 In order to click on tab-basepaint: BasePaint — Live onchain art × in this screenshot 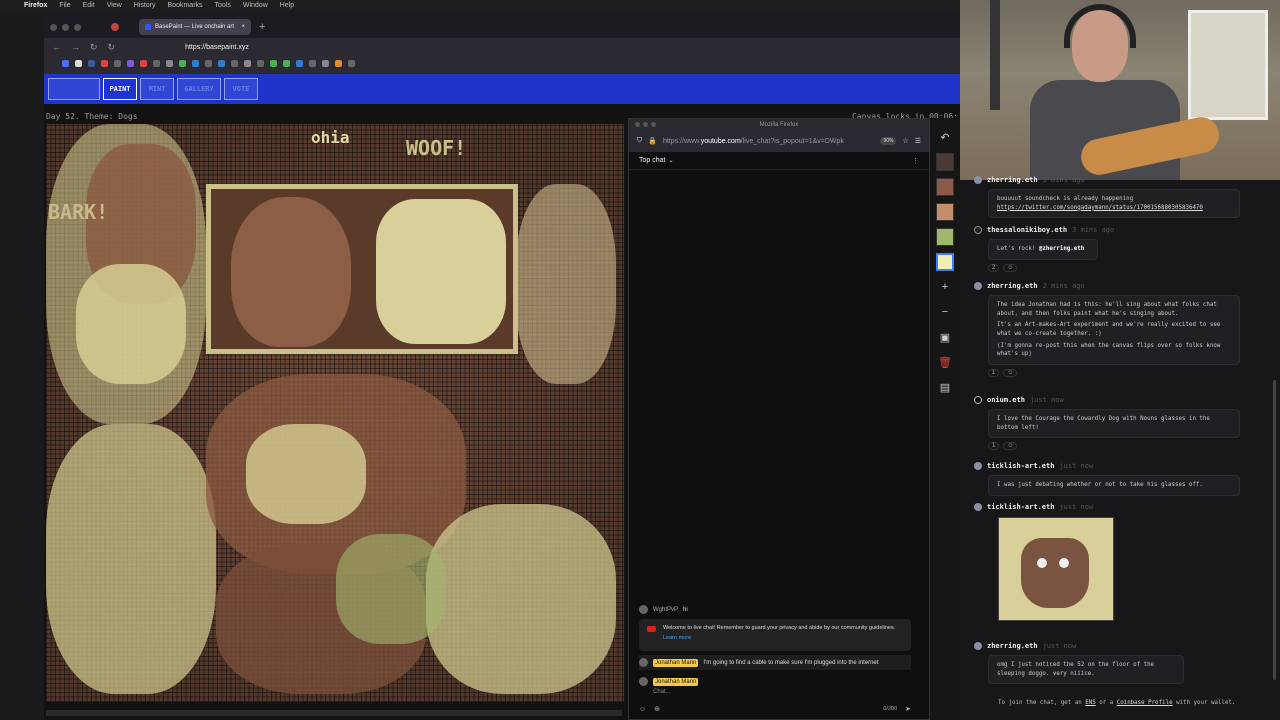, I will do `click(195, 27)`.